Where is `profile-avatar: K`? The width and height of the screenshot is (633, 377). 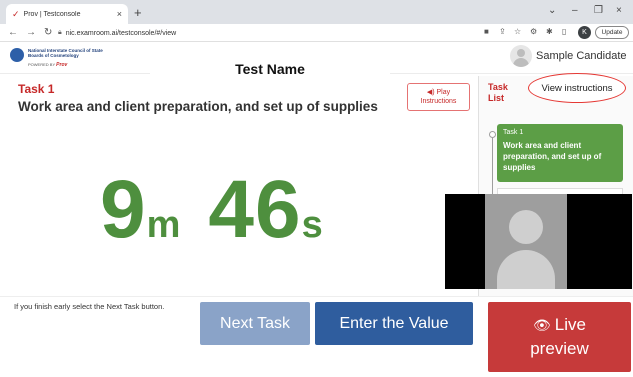
profile-avatar: K is located at coordinates (584, 32).